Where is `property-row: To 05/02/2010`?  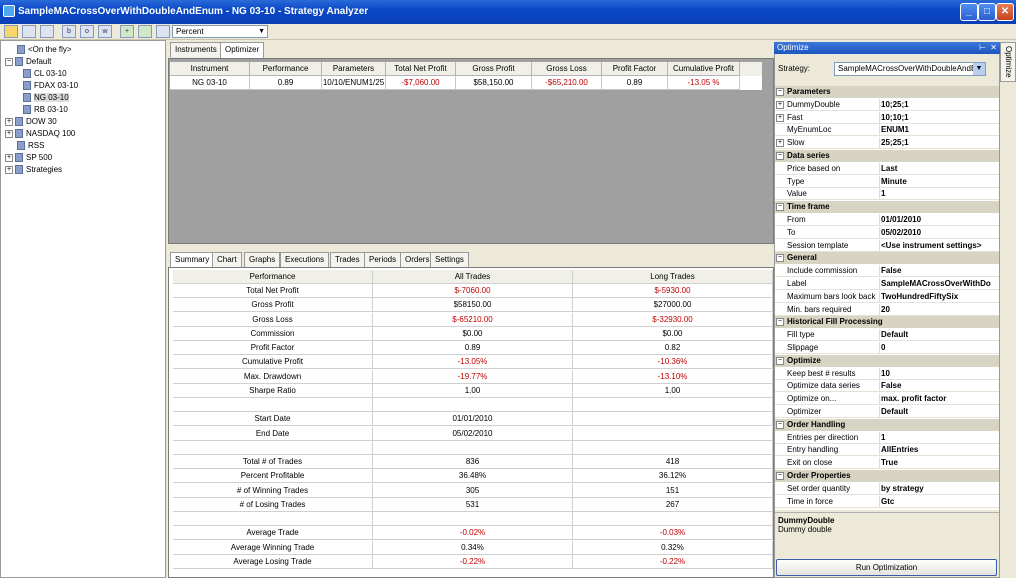
property-row: To 05/02/2010 is located at coordinates (887, 232).